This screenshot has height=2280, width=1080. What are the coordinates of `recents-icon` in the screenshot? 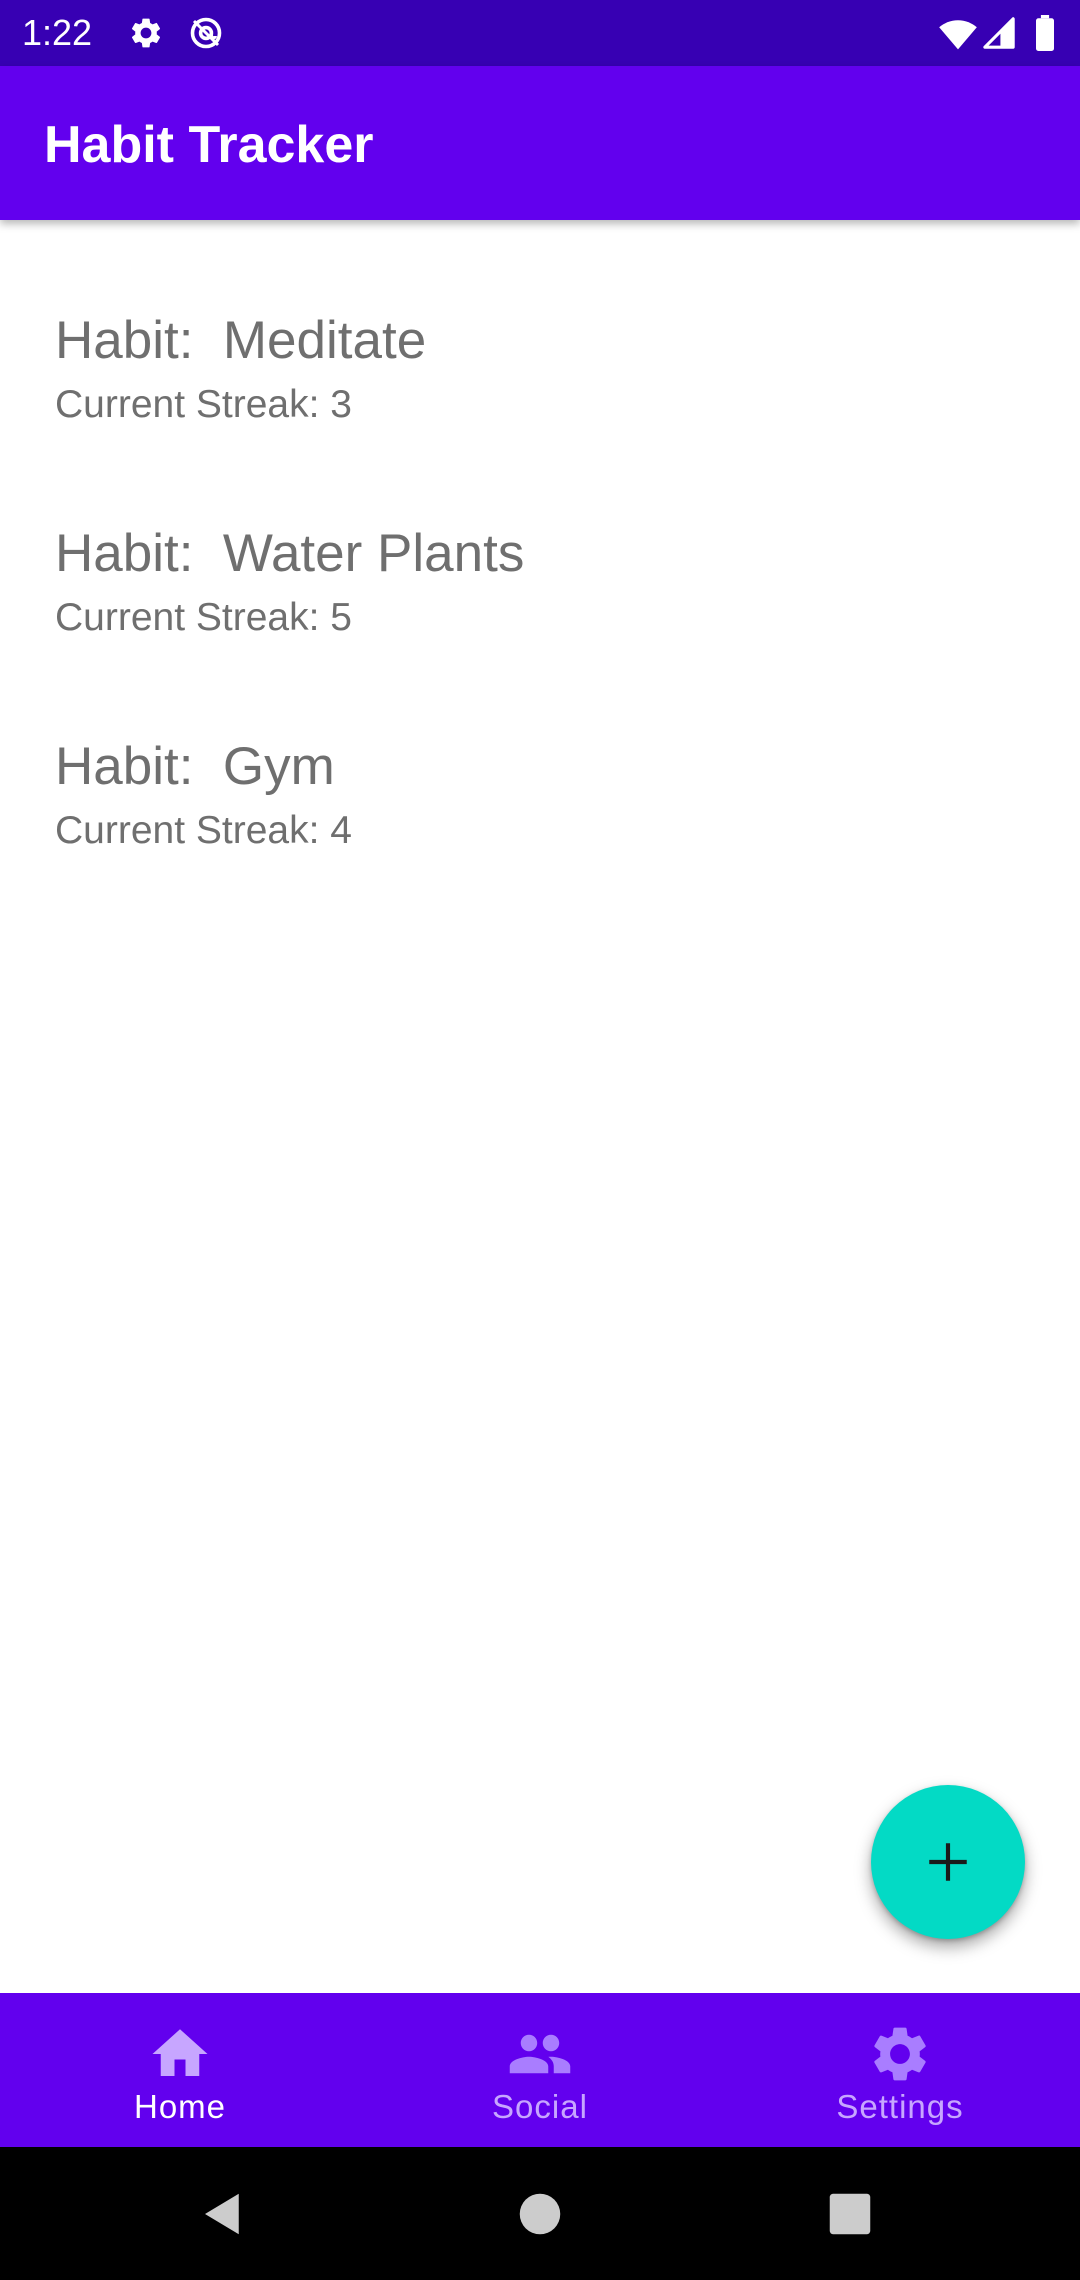 It's located at (850, 2214).